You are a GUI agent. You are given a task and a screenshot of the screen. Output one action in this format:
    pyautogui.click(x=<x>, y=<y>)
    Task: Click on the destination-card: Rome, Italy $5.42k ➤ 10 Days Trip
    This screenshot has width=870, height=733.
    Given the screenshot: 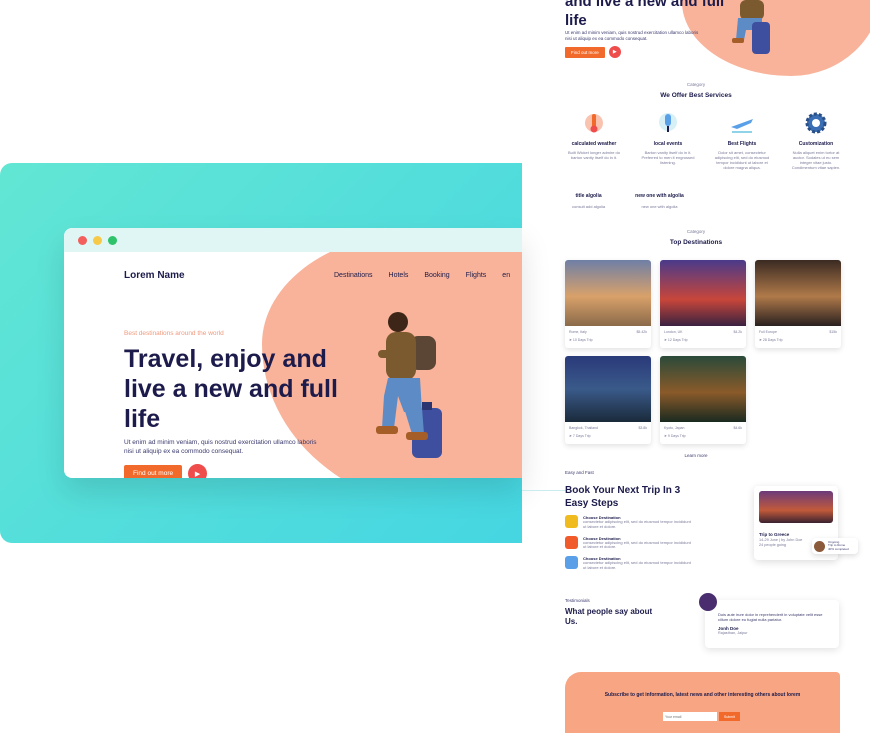 What is the action you would take?
    pyautogui.click(x=608, y=304)
    